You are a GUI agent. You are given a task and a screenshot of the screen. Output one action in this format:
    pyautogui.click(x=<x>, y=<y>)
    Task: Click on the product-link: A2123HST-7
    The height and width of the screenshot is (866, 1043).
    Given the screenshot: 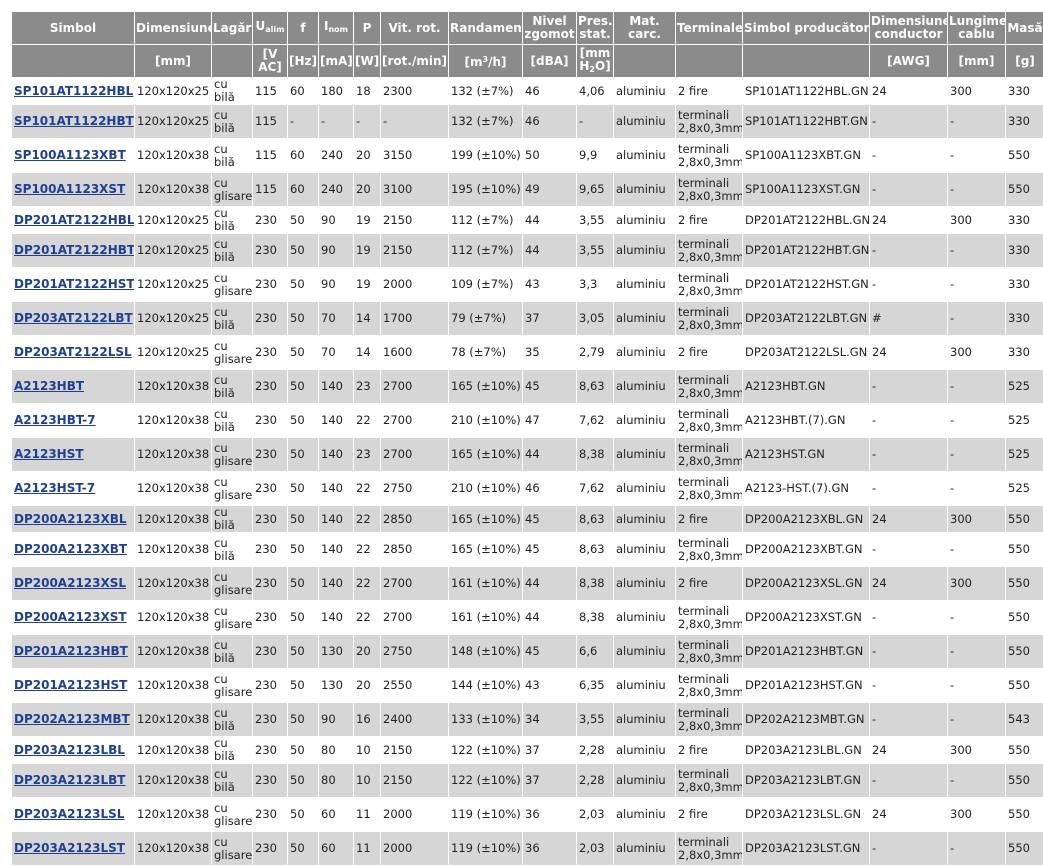 What is the action you would take?
    pyautogui.click(x=73, y=488)
    